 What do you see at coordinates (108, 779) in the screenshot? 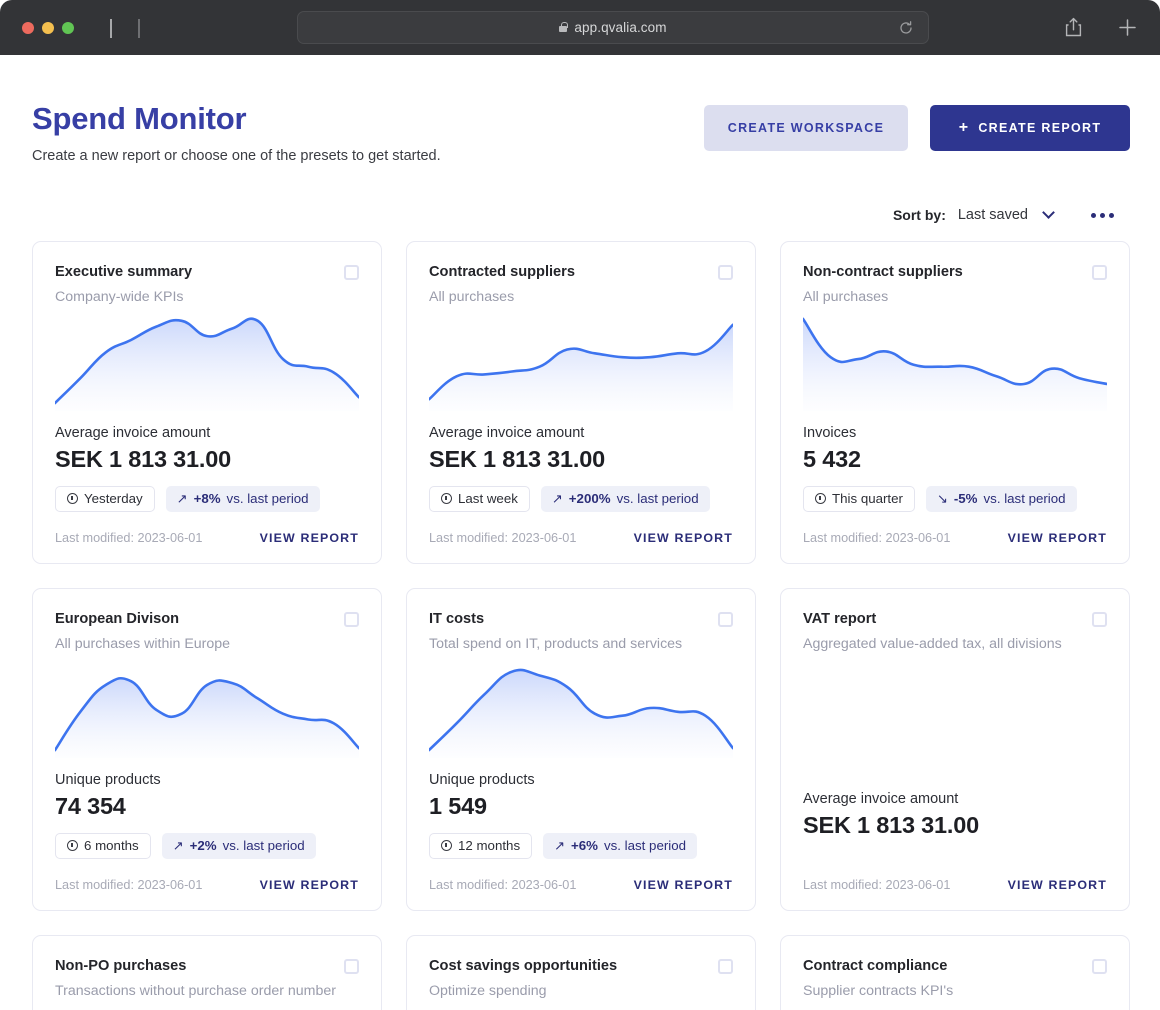
I see `card-metric-label: Unique products` at bounding box center [108, 779].